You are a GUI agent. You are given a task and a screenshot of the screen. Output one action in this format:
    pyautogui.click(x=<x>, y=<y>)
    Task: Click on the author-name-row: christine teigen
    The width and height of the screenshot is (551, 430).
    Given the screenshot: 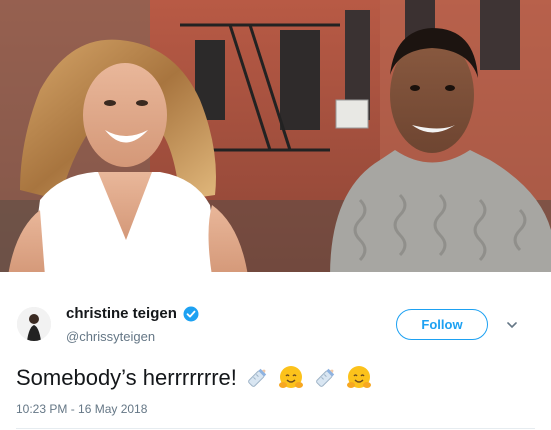 What is the action you would take?
    pyautogui.click(x=132, y=313)
    